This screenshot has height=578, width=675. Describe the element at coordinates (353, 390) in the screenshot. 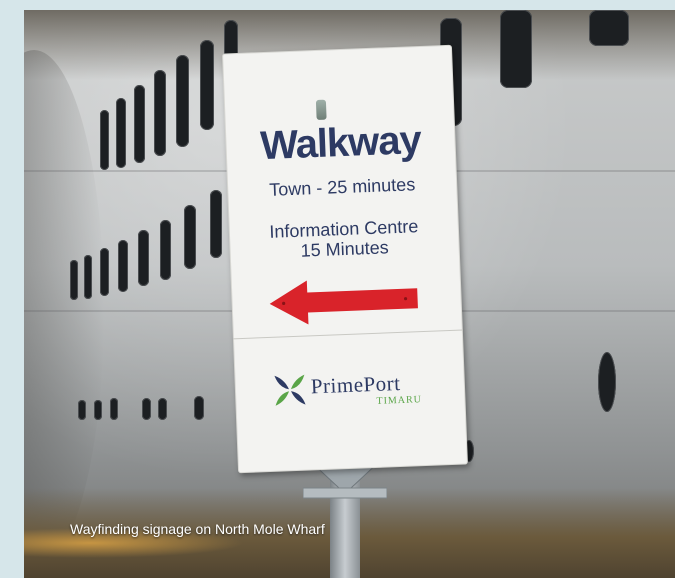

I see `primeport-logo: PrimePort TIMARU` at that location.